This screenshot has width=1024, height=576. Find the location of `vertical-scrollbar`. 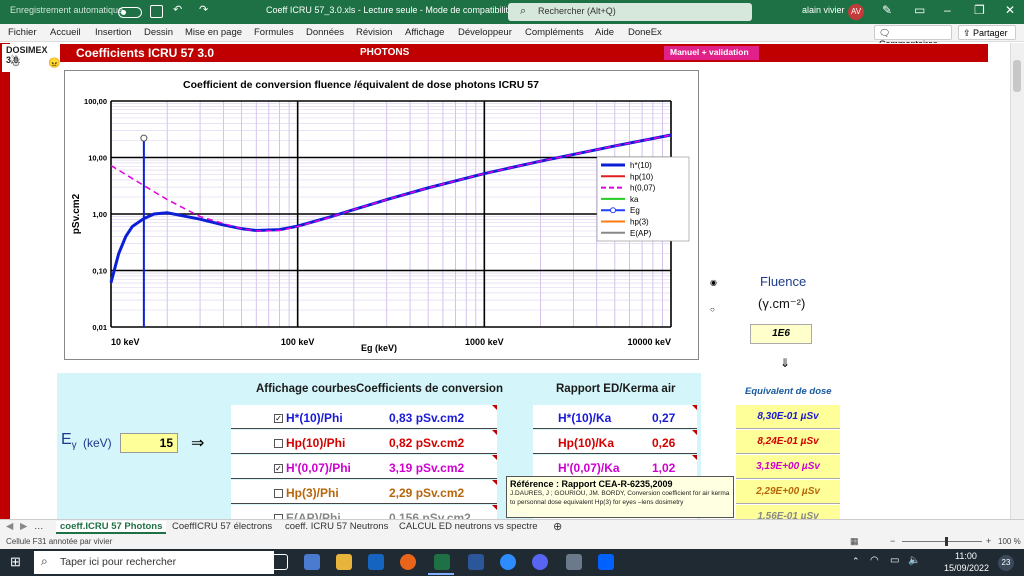

vertical-scrollbar is located at coordinates (1017, 281).